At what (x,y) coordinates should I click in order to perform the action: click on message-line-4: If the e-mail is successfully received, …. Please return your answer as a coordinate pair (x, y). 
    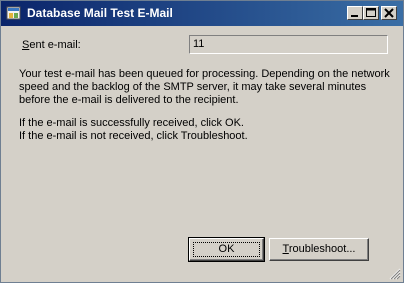
    Looking at the image, I should click on (131, 123).